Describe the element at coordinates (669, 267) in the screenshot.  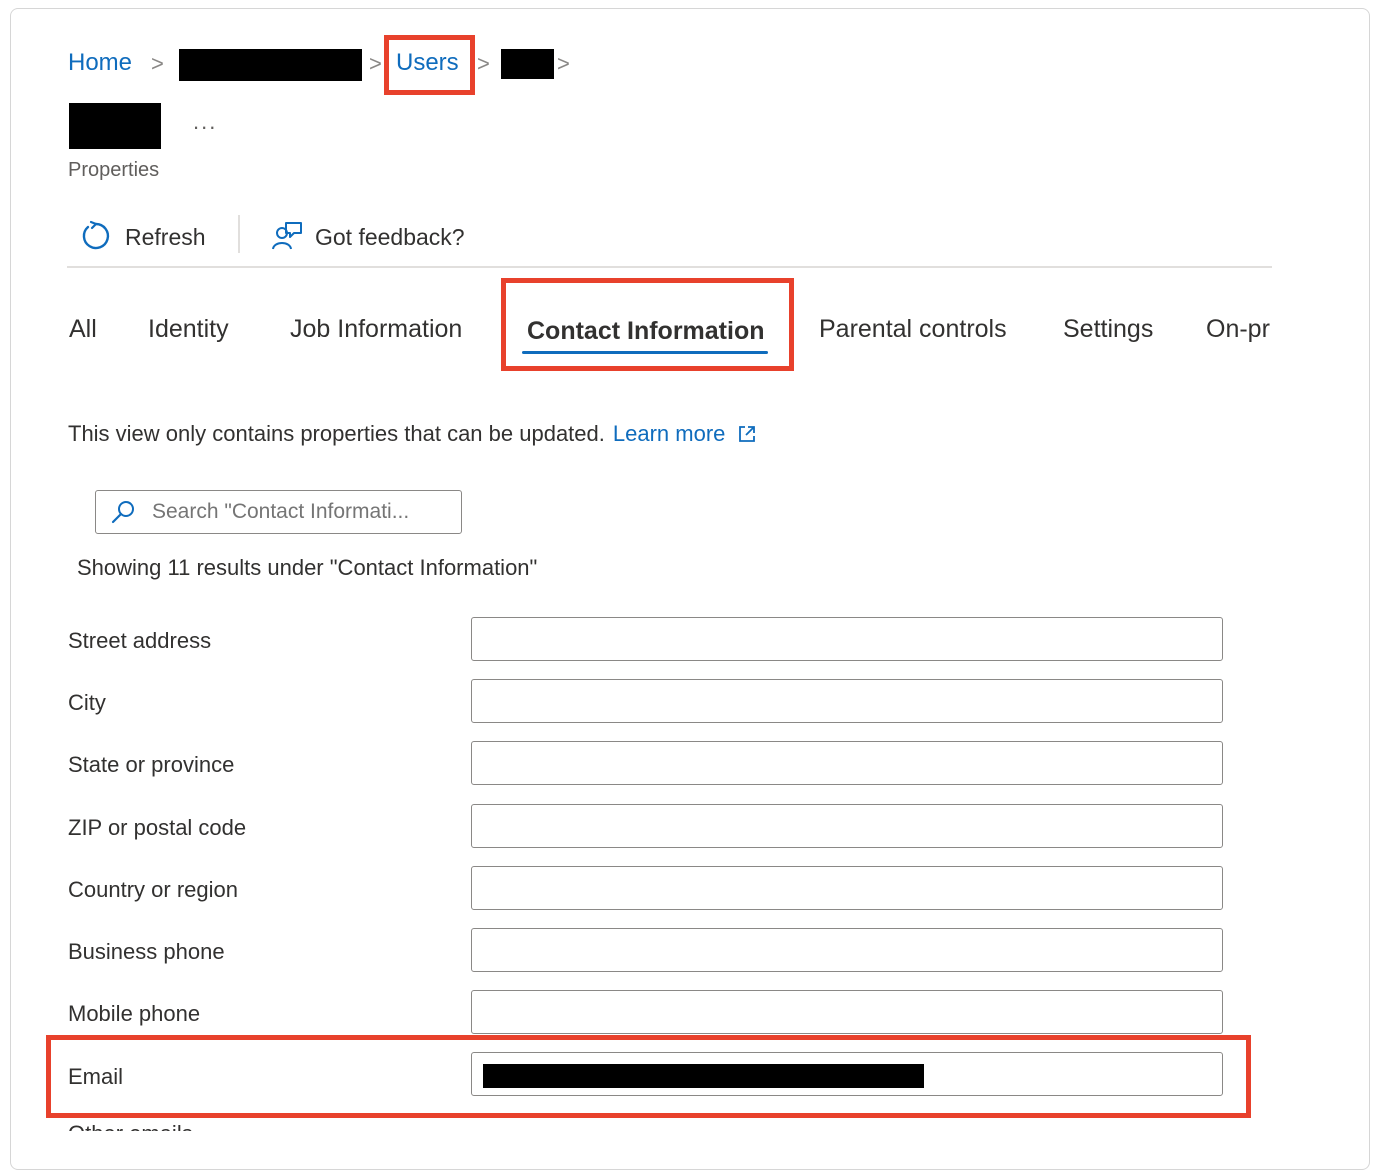
I see `toolbar-separator` at that location.